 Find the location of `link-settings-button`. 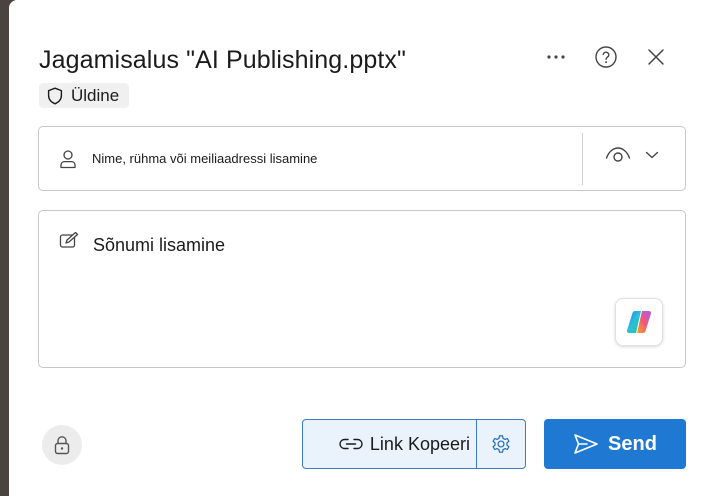

link-settings-button is located at coordinates (501, 444).